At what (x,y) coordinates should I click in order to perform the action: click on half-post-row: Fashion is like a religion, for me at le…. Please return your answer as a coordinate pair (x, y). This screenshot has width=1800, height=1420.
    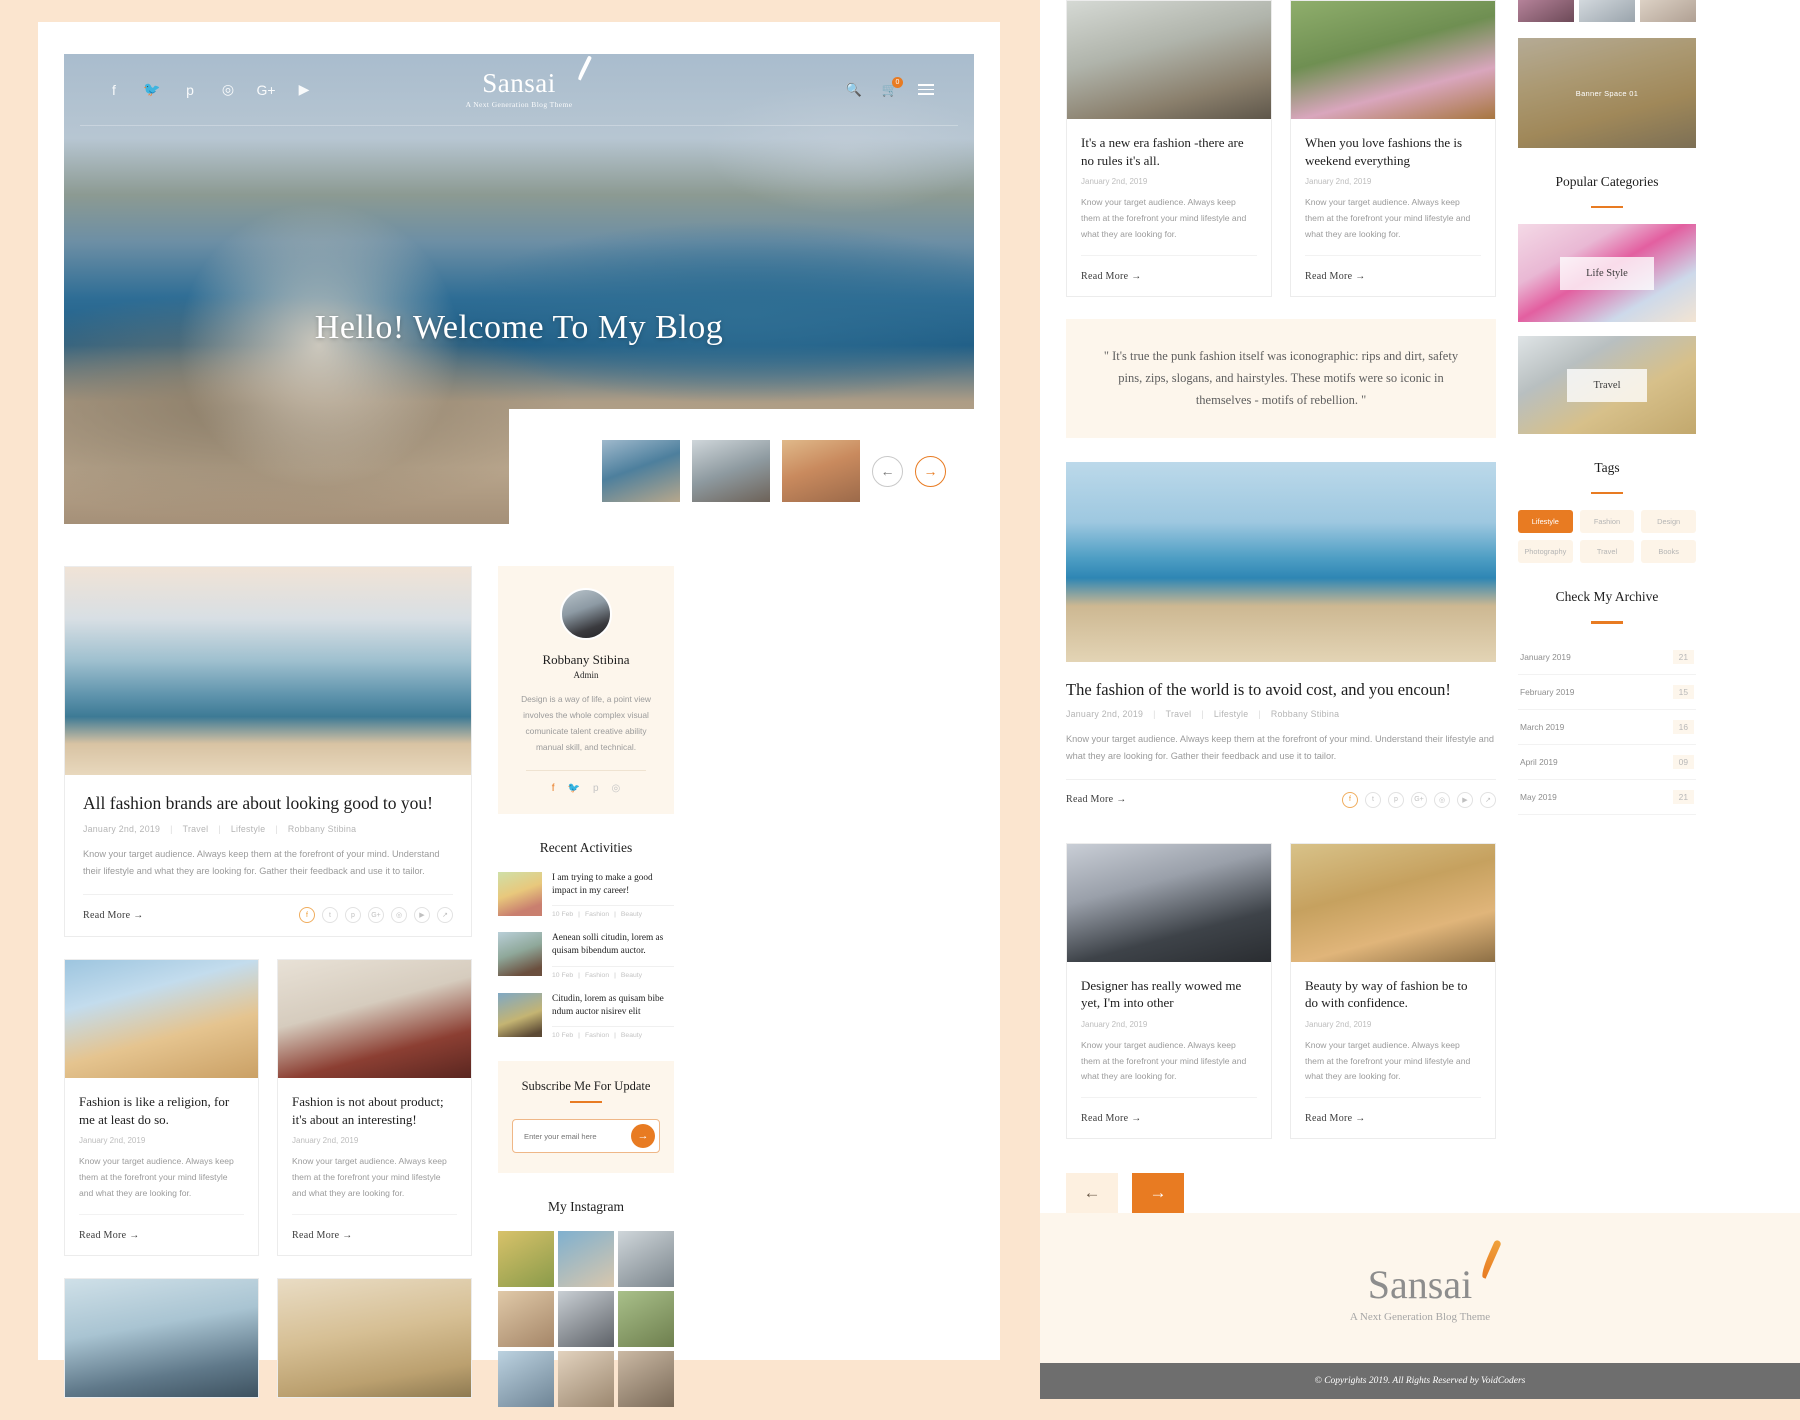
    Looking at the image, I should click on (268, 1107).